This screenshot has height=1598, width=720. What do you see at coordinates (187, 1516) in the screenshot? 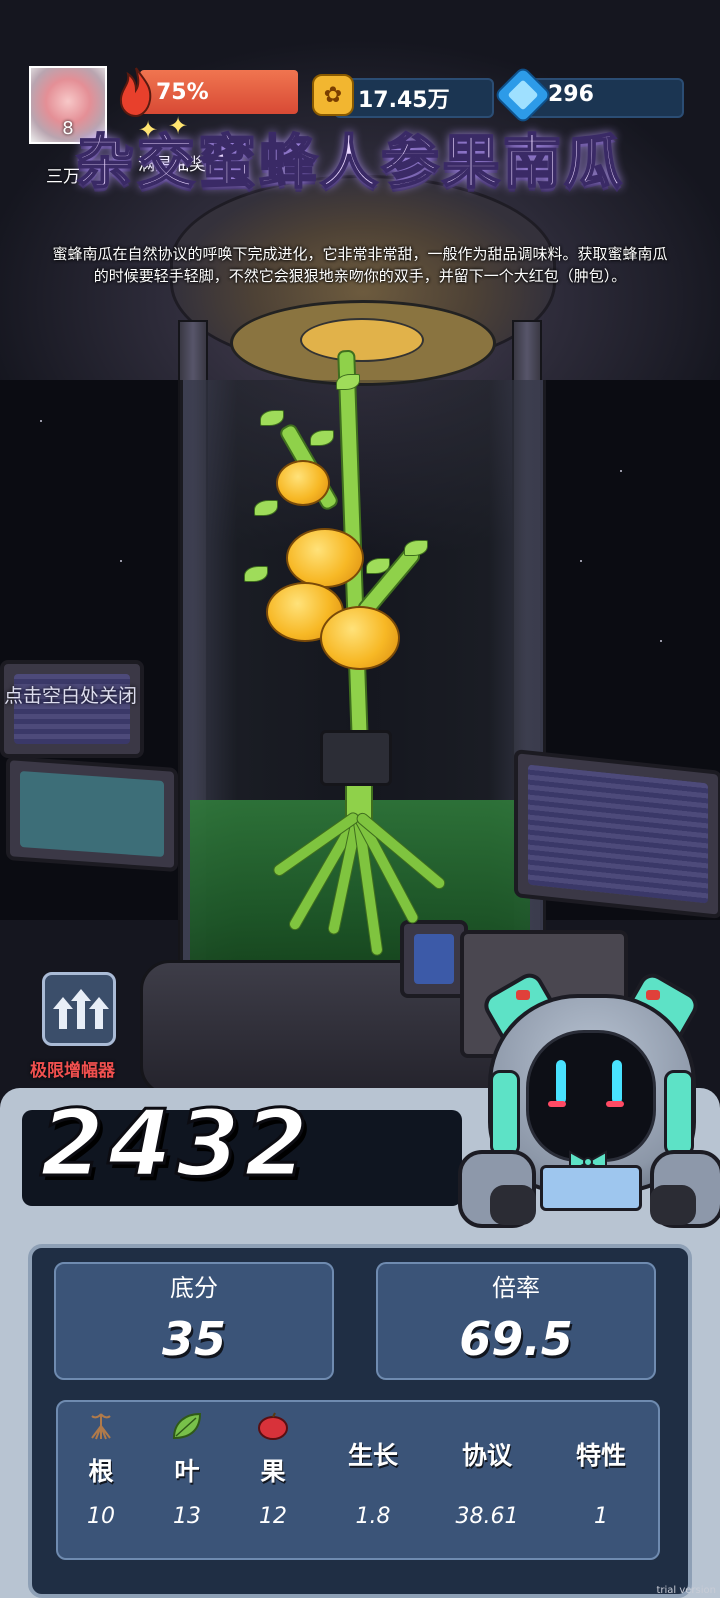
I see `attr-leaf-value: 13` at bounding box center [187, 1516].